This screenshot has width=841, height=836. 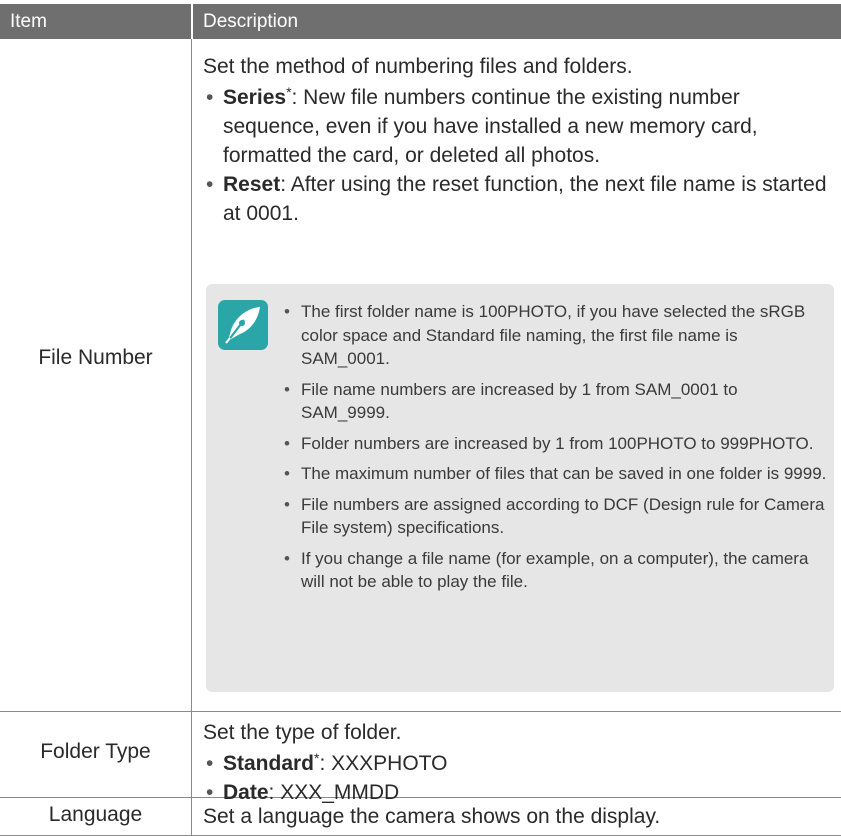 What do you see at coordinates (246, 792) in the screenshot?
I see `option-name: Date` at bounding box center [246, 792].